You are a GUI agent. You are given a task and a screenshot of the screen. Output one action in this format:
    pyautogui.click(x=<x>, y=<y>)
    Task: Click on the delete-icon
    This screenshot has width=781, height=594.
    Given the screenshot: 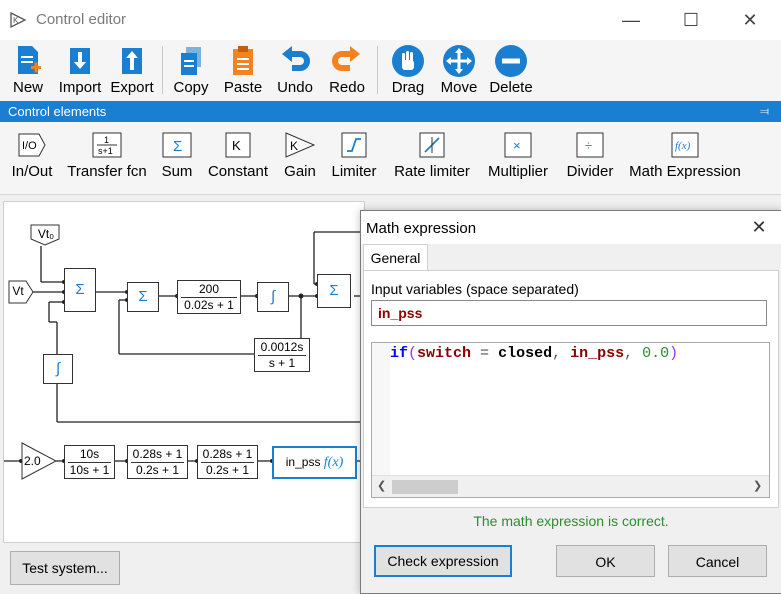 What is the action you would take?
    pyautogui.click(x=511, y=61)
    